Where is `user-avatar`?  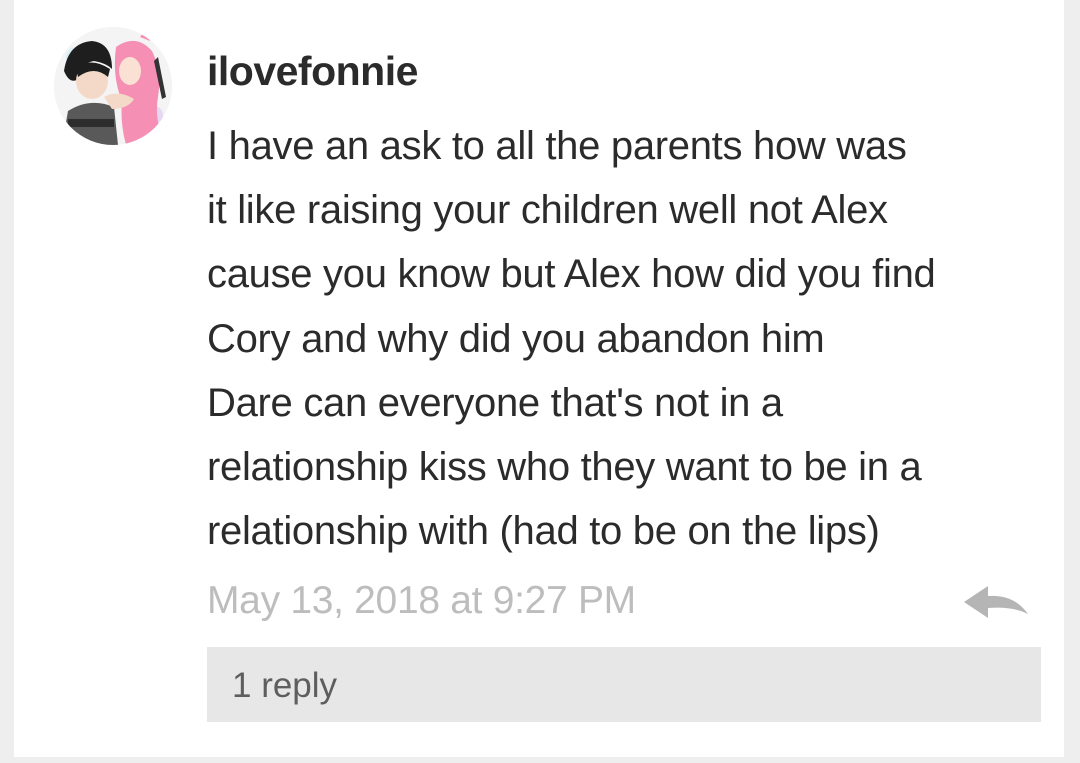 user-avatar is located at coordinates (113, 86).